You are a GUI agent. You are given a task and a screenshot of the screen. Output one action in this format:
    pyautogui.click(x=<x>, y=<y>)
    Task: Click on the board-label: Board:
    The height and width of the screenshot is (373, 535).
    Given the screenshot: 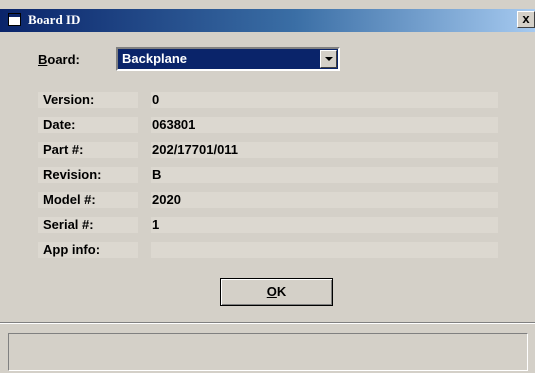 What is the action you would take?
    pyautogui.click(x=59, y=59)
    